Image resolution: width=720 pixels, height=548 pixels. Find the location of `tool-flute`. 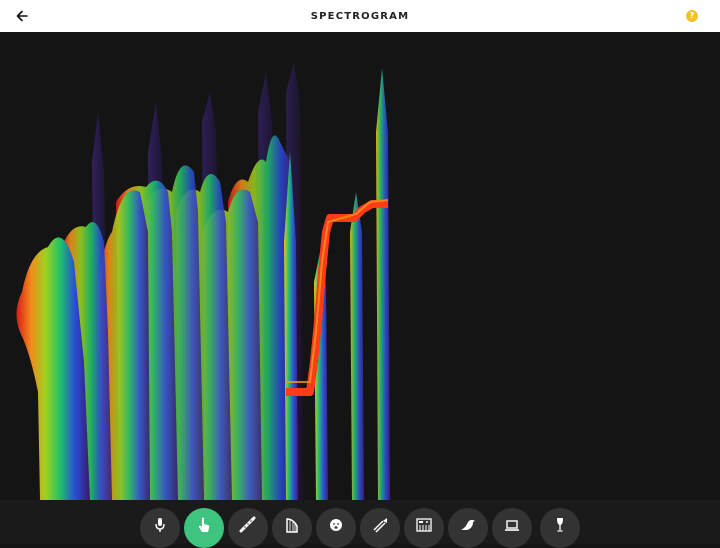

tool-flute is located at coordinates (248, 528).